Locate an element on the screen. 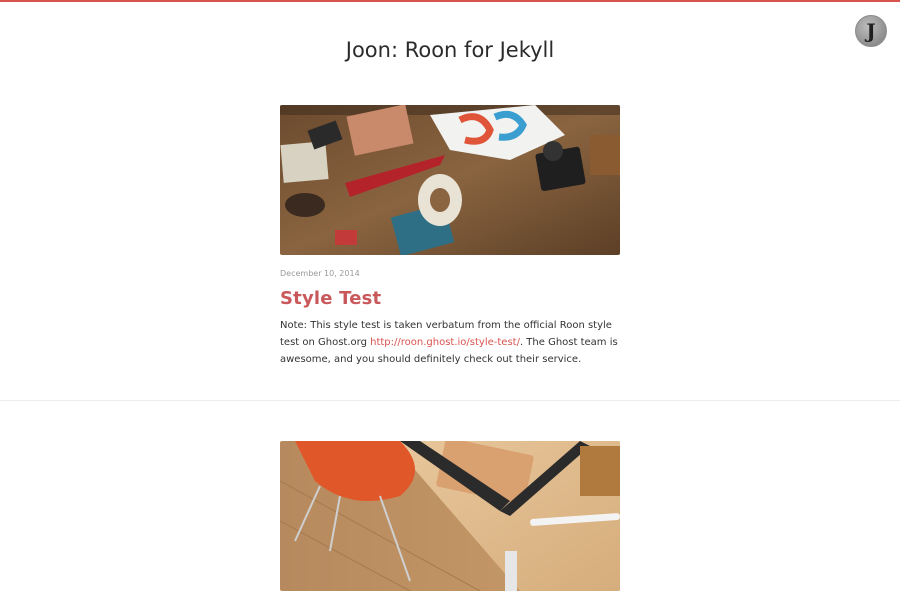 The width and height of the screenshot is (900, 600). post-title: Style Test is located at coordinates (450, 298).